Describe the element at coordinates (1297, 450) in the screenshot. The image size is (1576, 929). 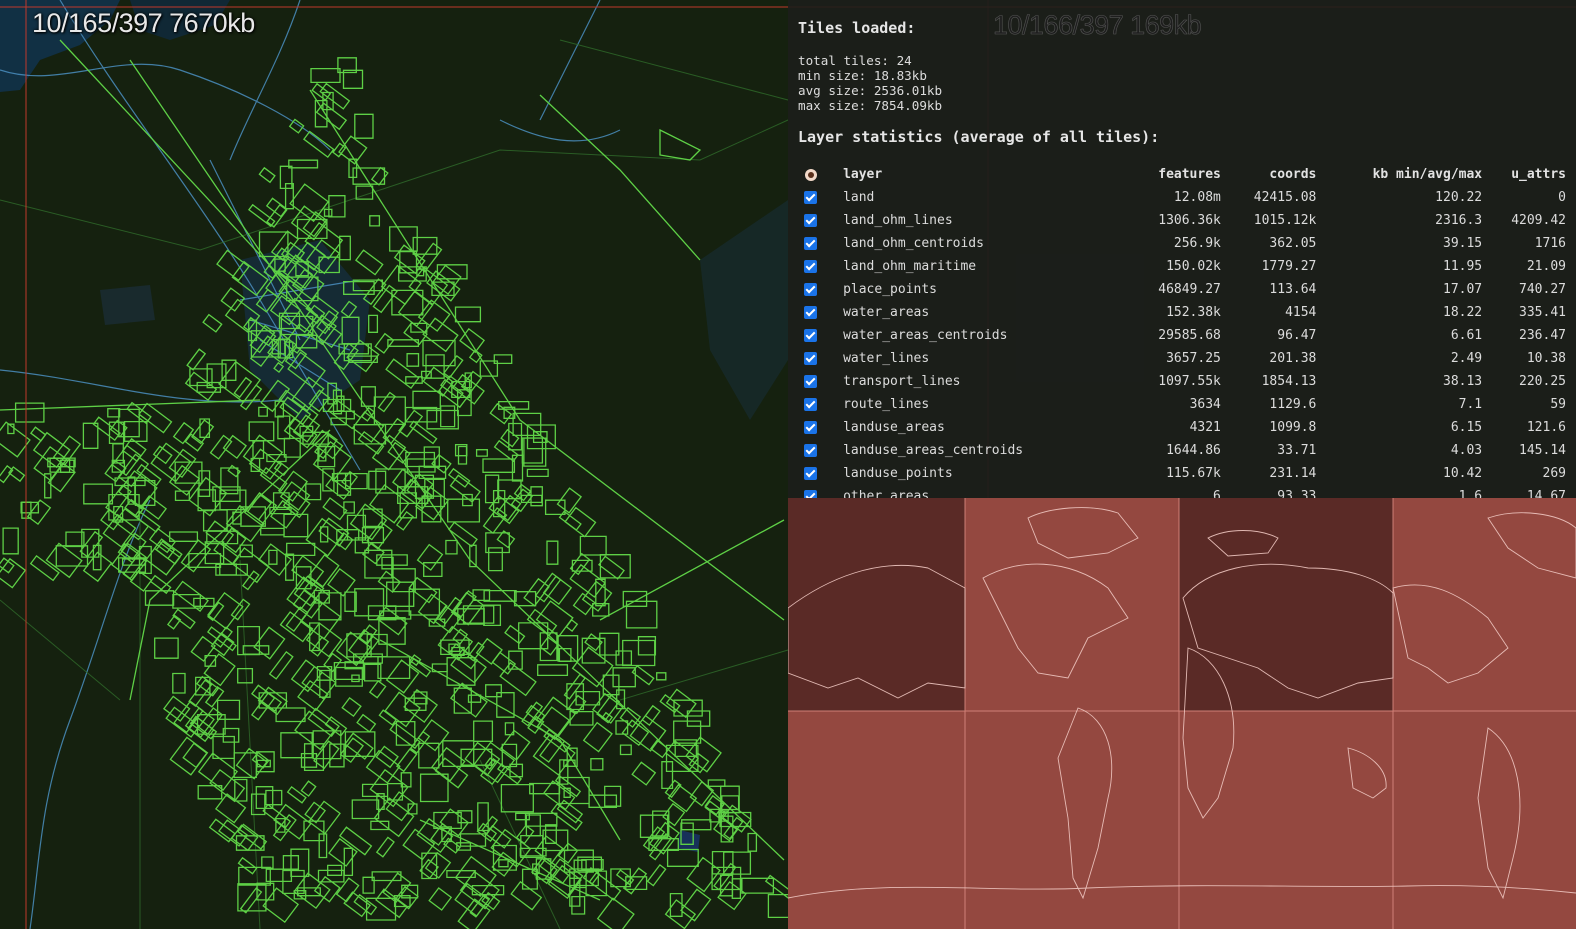
I see `layer-coords: 33.71` at that location.